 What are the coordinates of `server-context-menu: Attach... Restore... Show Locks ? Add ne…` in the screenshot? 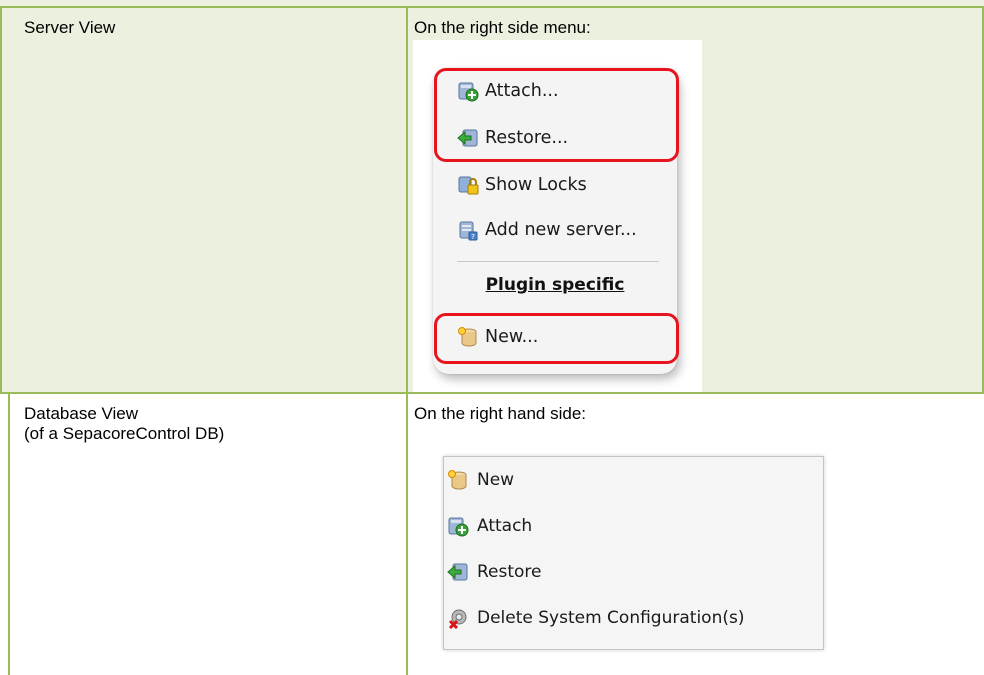 It's located at (556, 221).